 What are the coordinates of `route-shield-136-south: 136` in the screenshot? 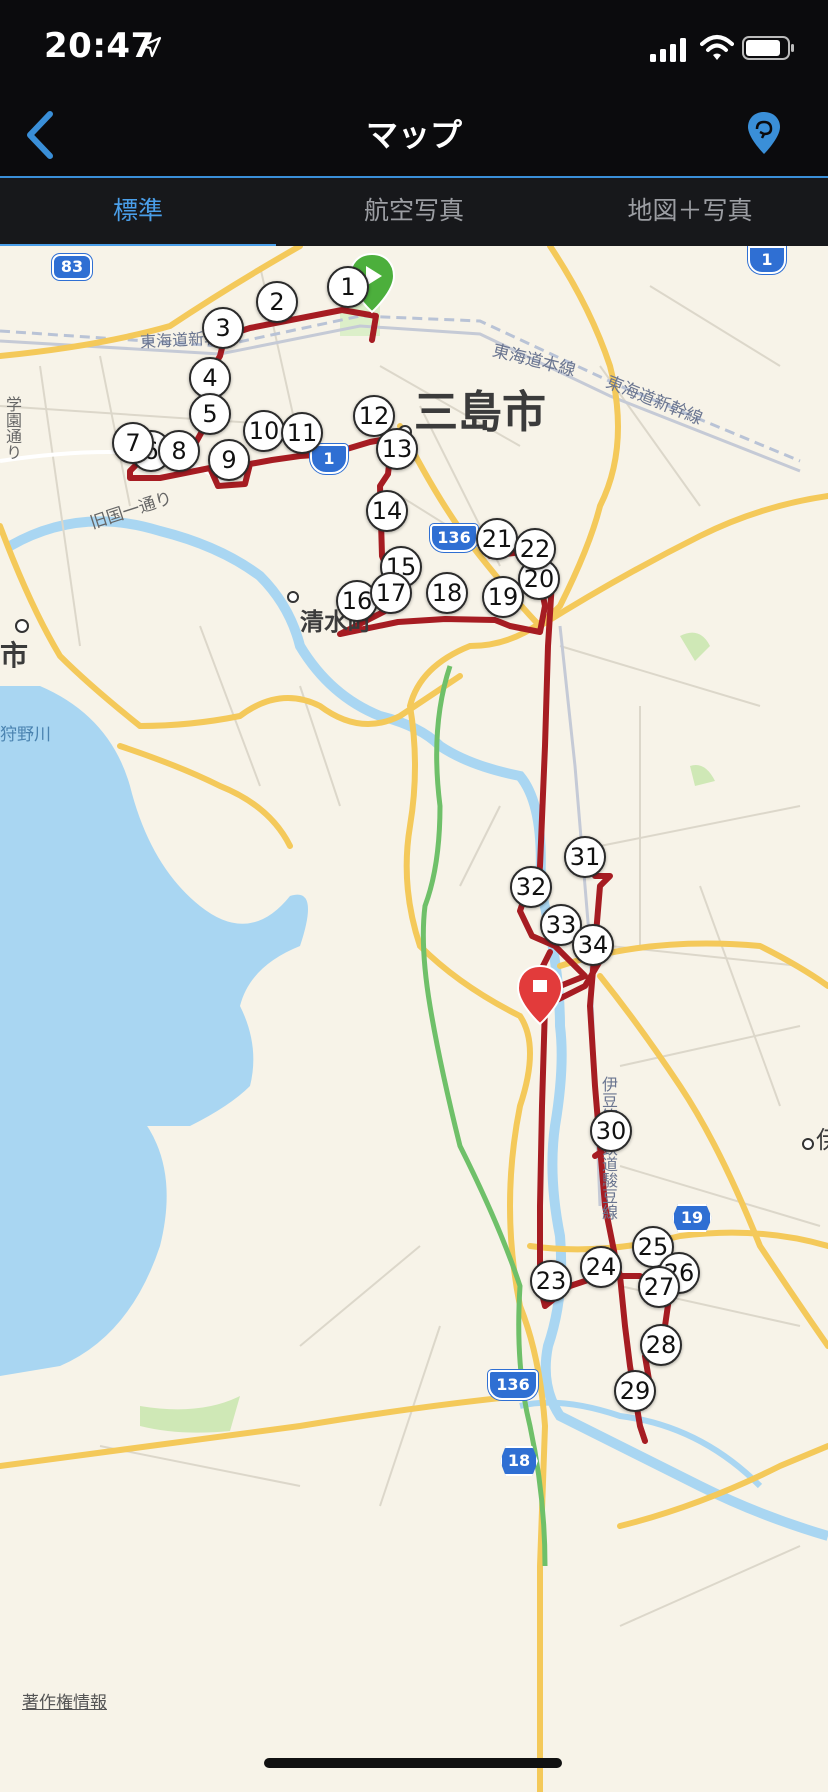 It's located at (513, 1385).